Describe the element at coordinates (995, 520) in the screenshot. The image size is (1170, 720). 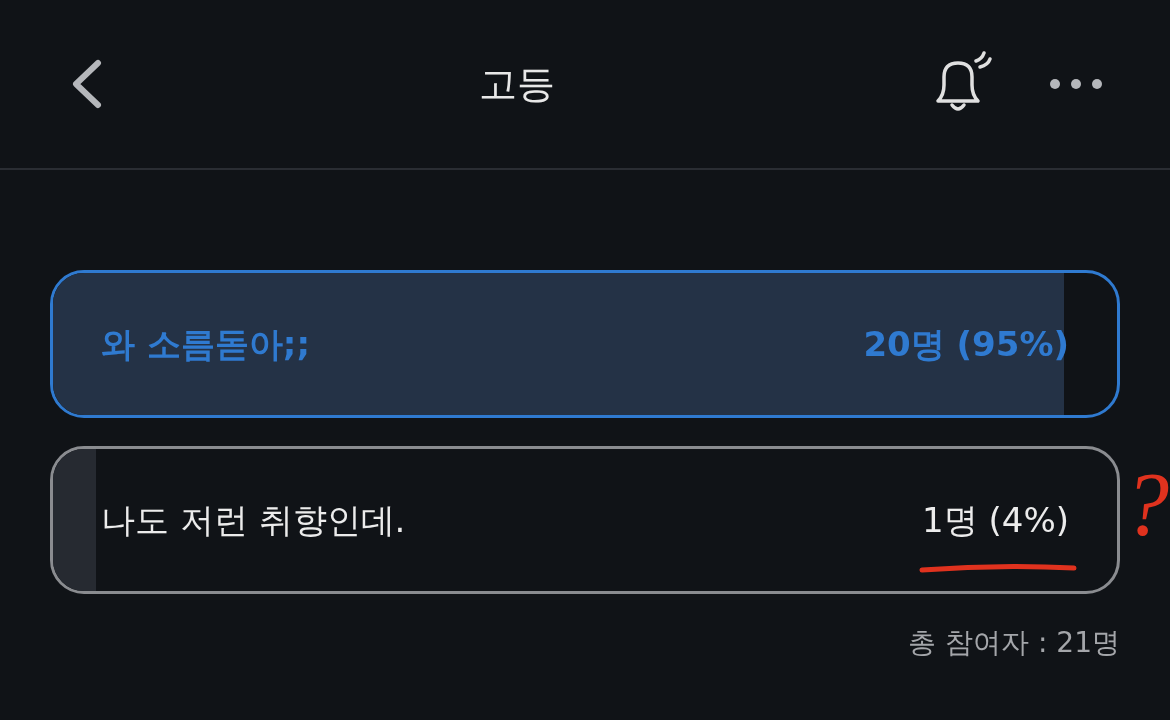
I see `vote-result: 1명 (4%)` at that location.